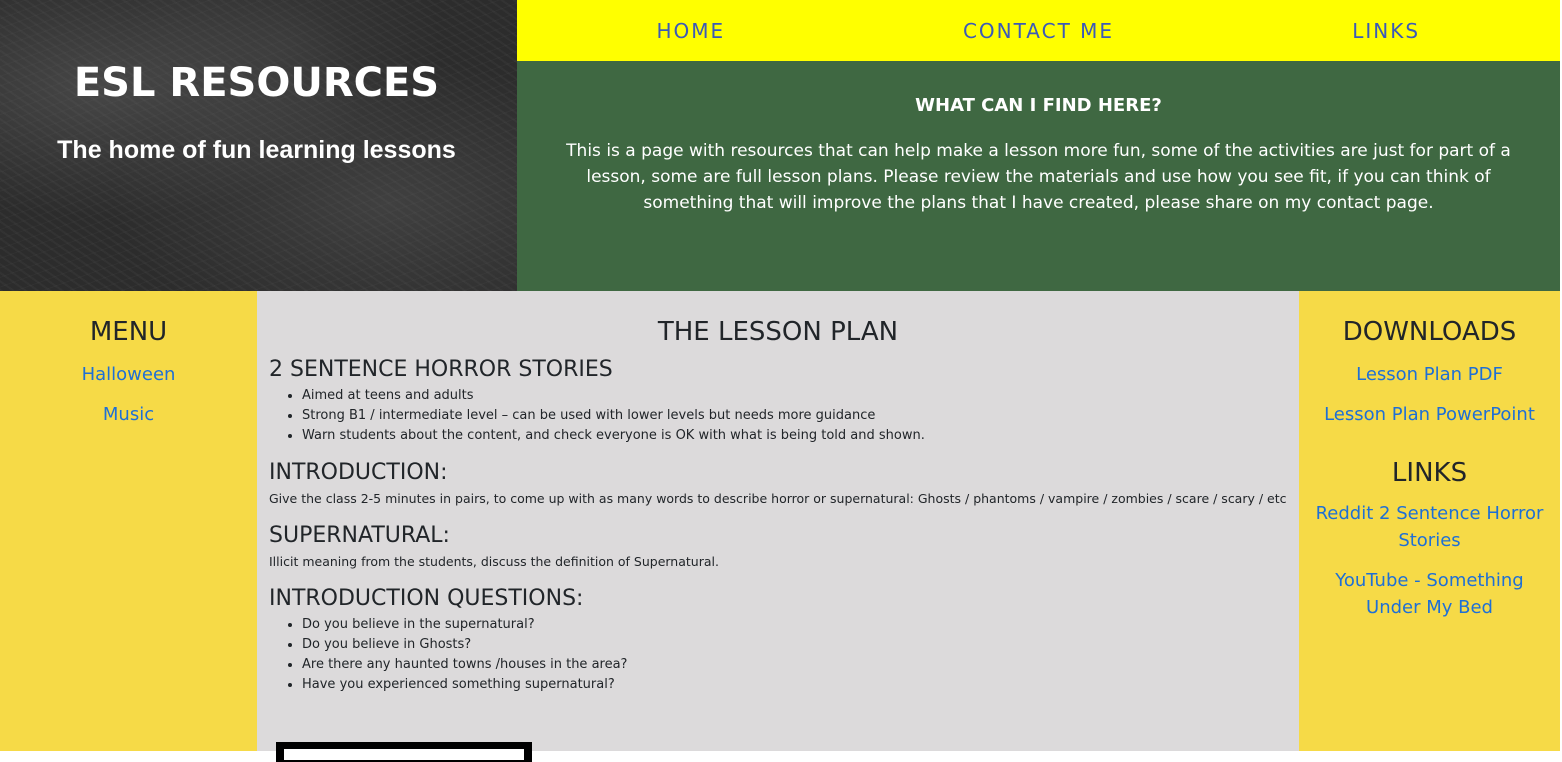  Describe the element at coordinates (358, 472) in the screenshot. I see `introduction-heading: INTRODUCTION:` at that location.